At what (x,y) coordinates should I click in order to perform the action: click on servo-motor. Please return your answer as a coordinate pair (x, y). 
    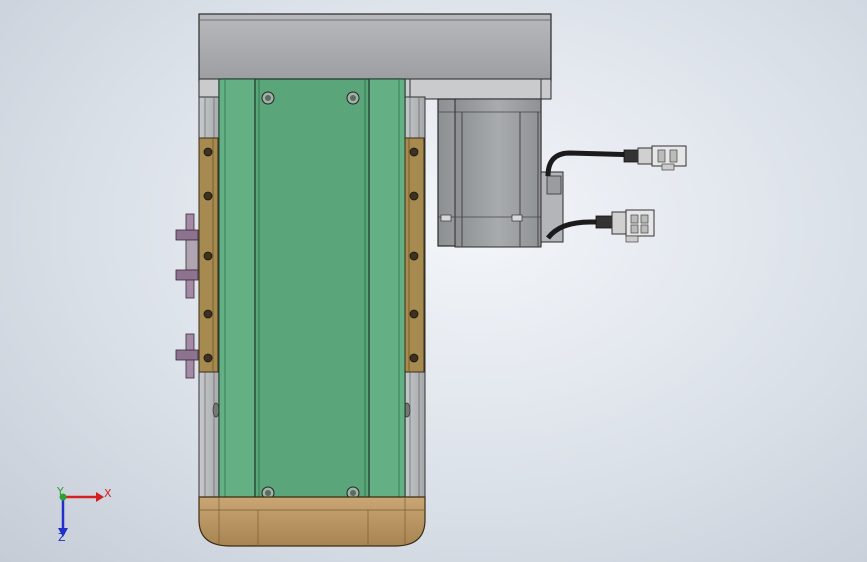
    Looking at the image, I should click on (500, 173).